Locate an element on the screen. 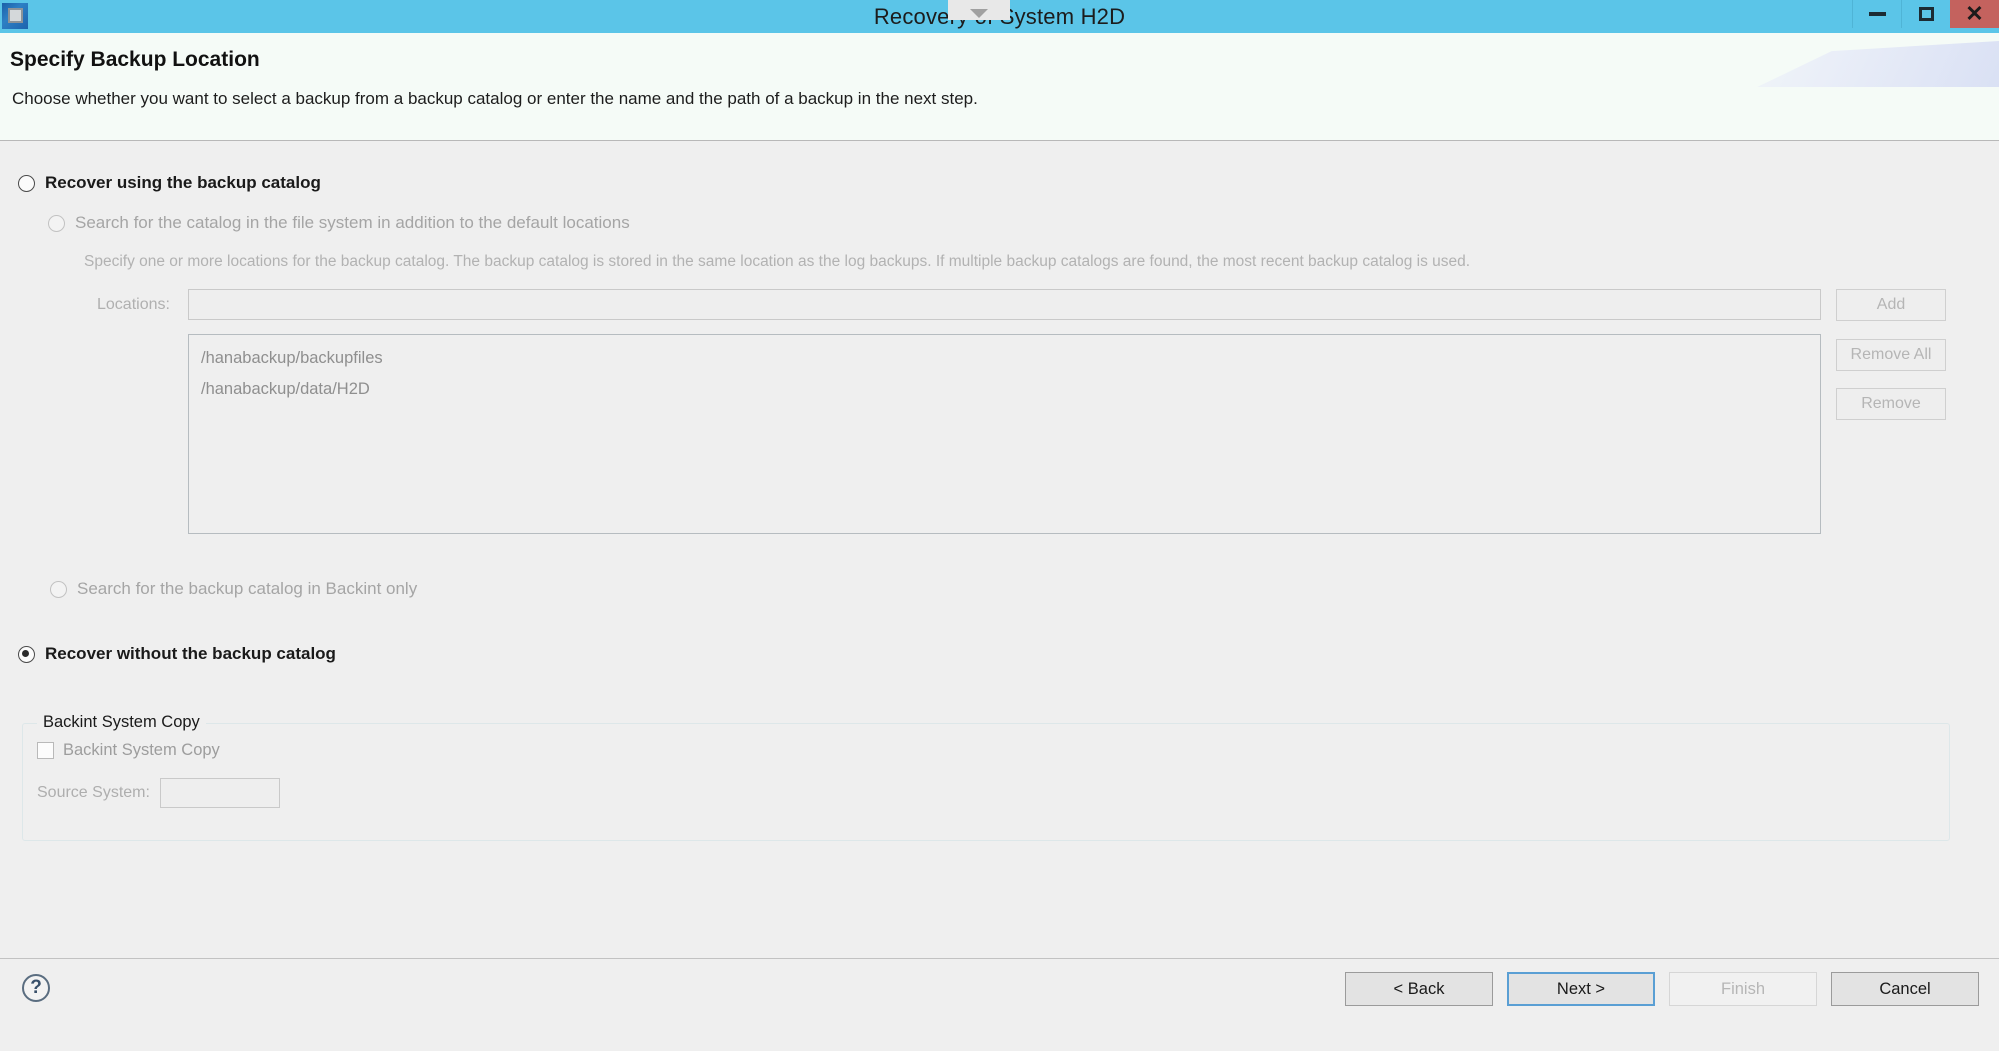  radio-recover-without-catalog: Recover without the backup catalog is located at coordinates (177, 654).